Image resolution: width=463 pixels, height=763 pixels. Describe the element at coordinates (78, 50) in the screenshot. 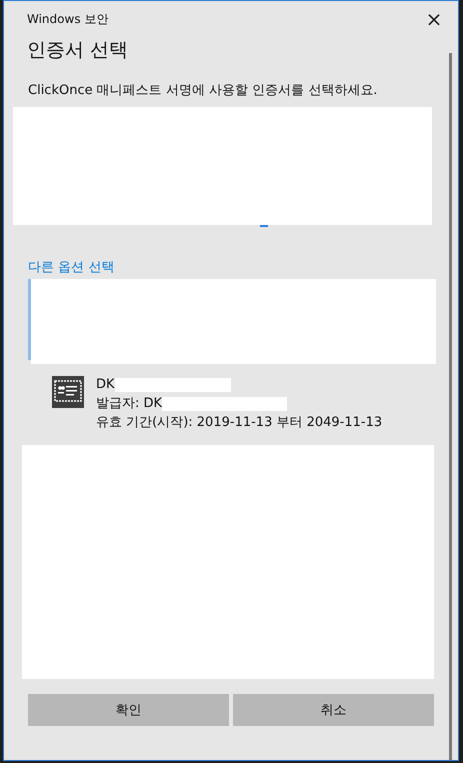

I see `dialog-heading: 인증서 선택` at that location.